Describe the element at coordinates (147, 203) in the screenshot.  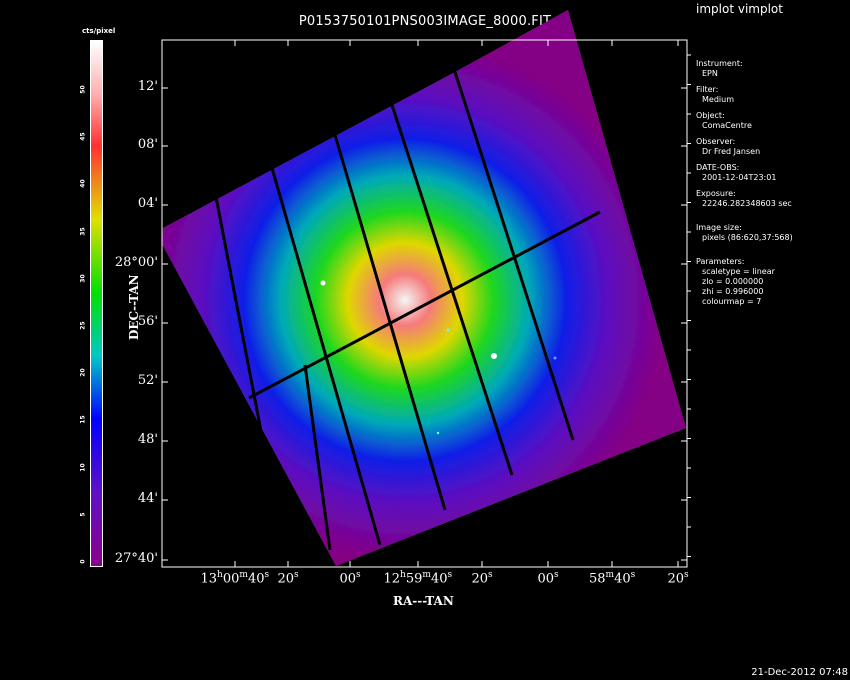
I see `y-tick-label-2: 04'` at that location.